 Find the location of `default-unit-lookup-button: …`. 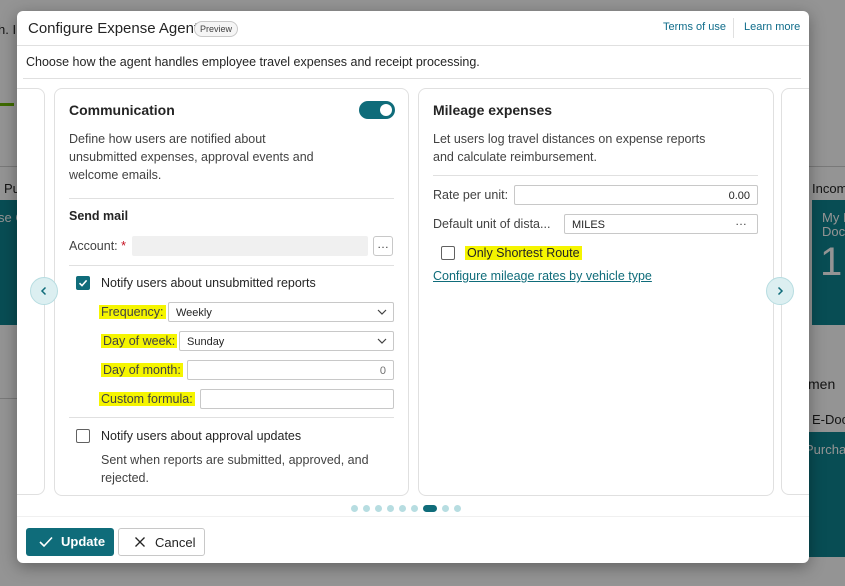

default-unit-lookup-button: … is located at coordinates (741, 224).